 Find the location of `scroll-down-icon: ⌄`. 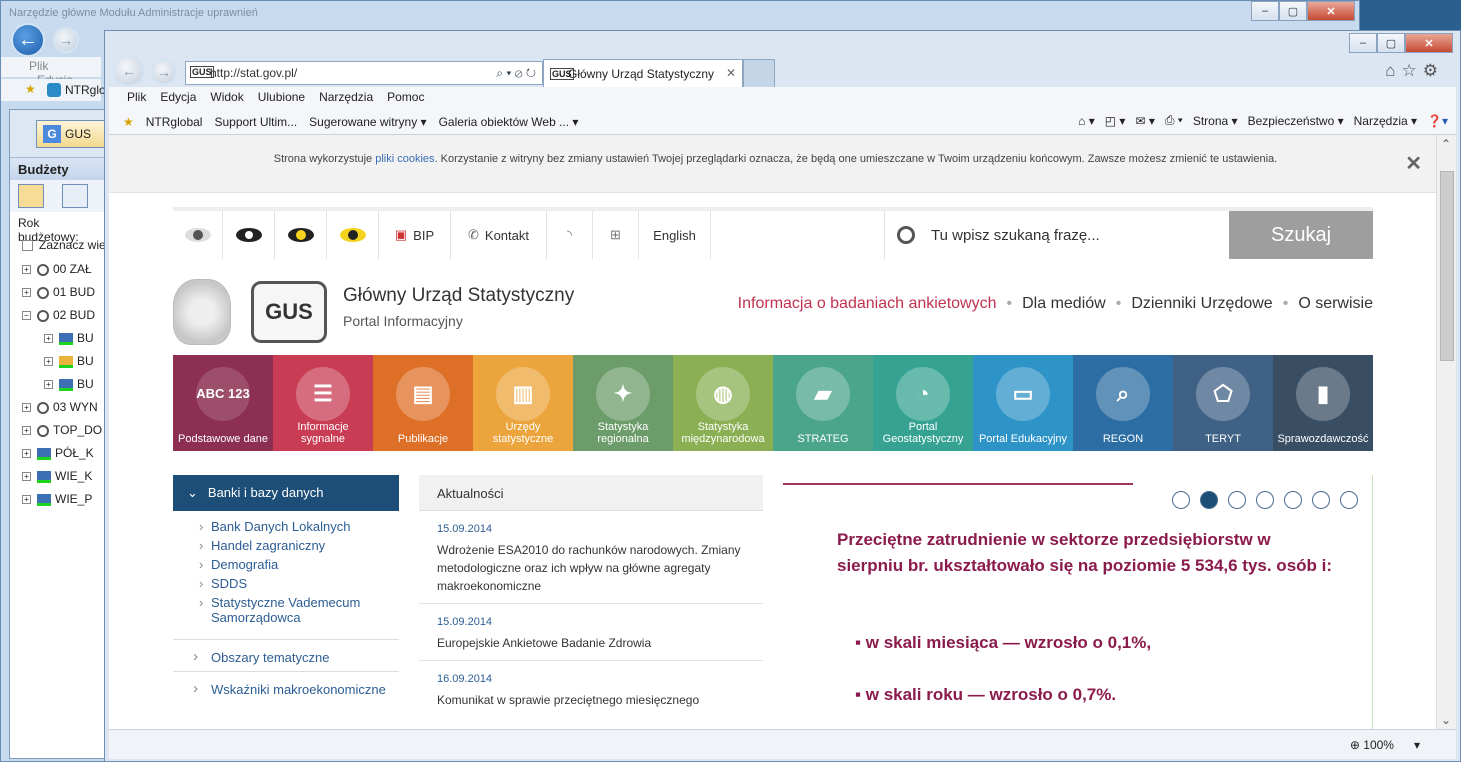

scroll-down-icon: ⌄ is located at coordinates (1446, 720).